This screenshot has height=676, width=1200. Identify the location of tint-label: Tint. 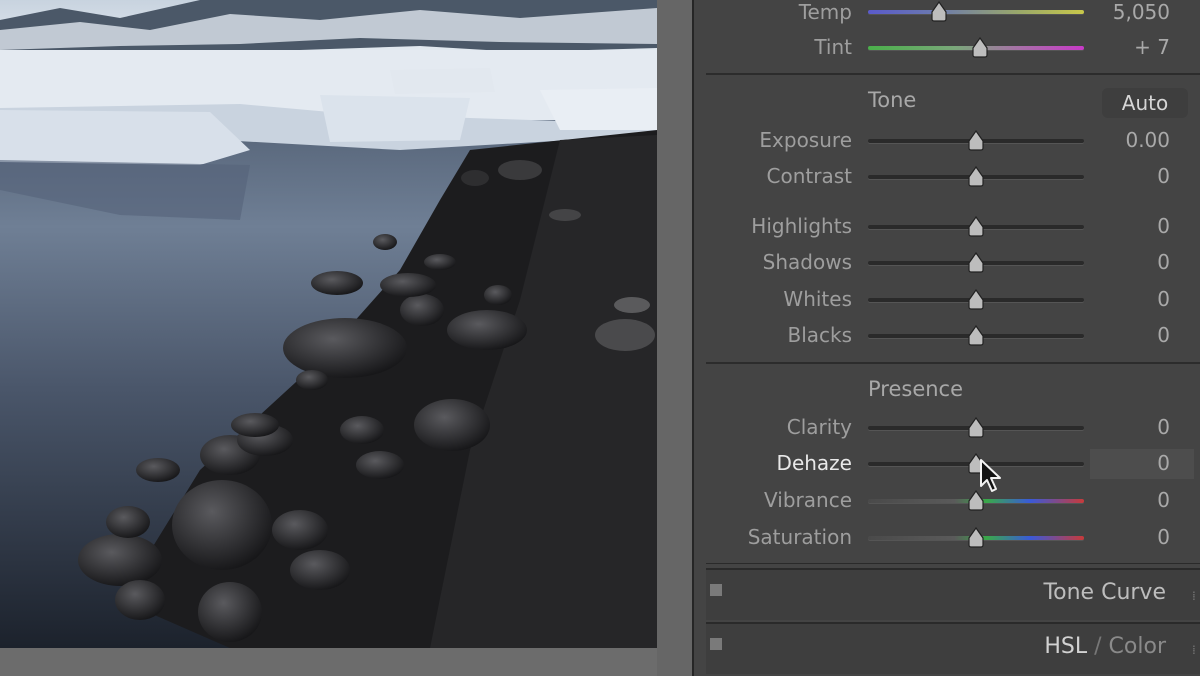
(833, 47).